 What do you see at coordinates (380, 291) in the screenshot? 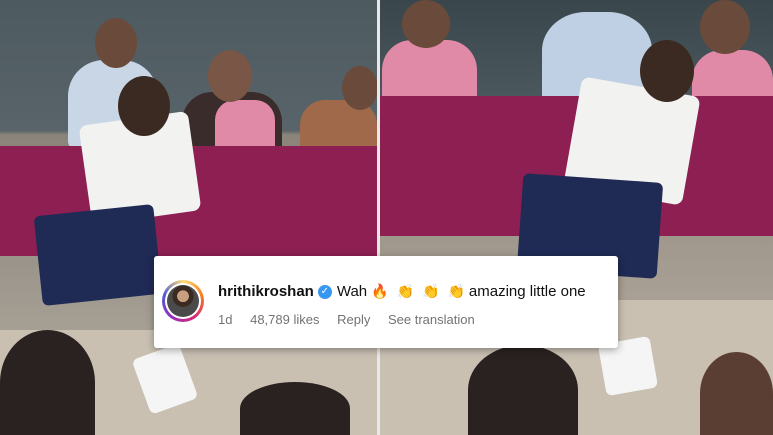
I see `fire-emoji: 🔥` at bounding box center [380, 291].